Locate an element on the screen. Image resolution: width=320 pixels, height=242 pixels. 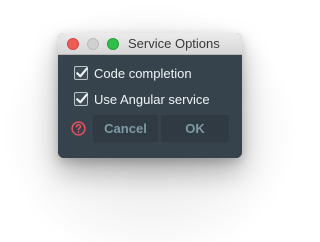
use-angular-service-checkbox is located at coordinates (81, 99).